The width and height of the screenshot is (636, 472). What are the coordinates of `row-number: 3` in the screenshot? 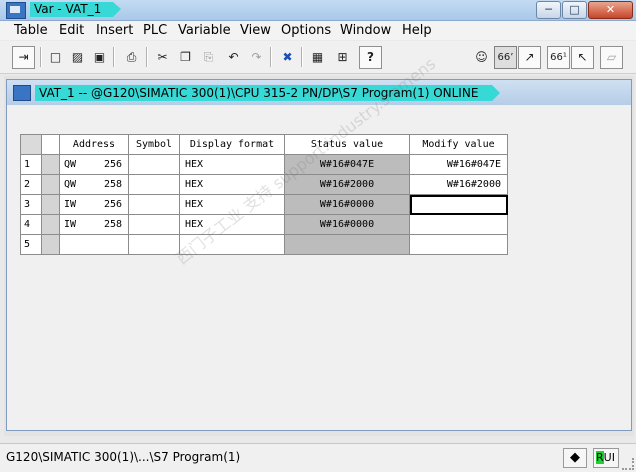 It's located at (31, 204).